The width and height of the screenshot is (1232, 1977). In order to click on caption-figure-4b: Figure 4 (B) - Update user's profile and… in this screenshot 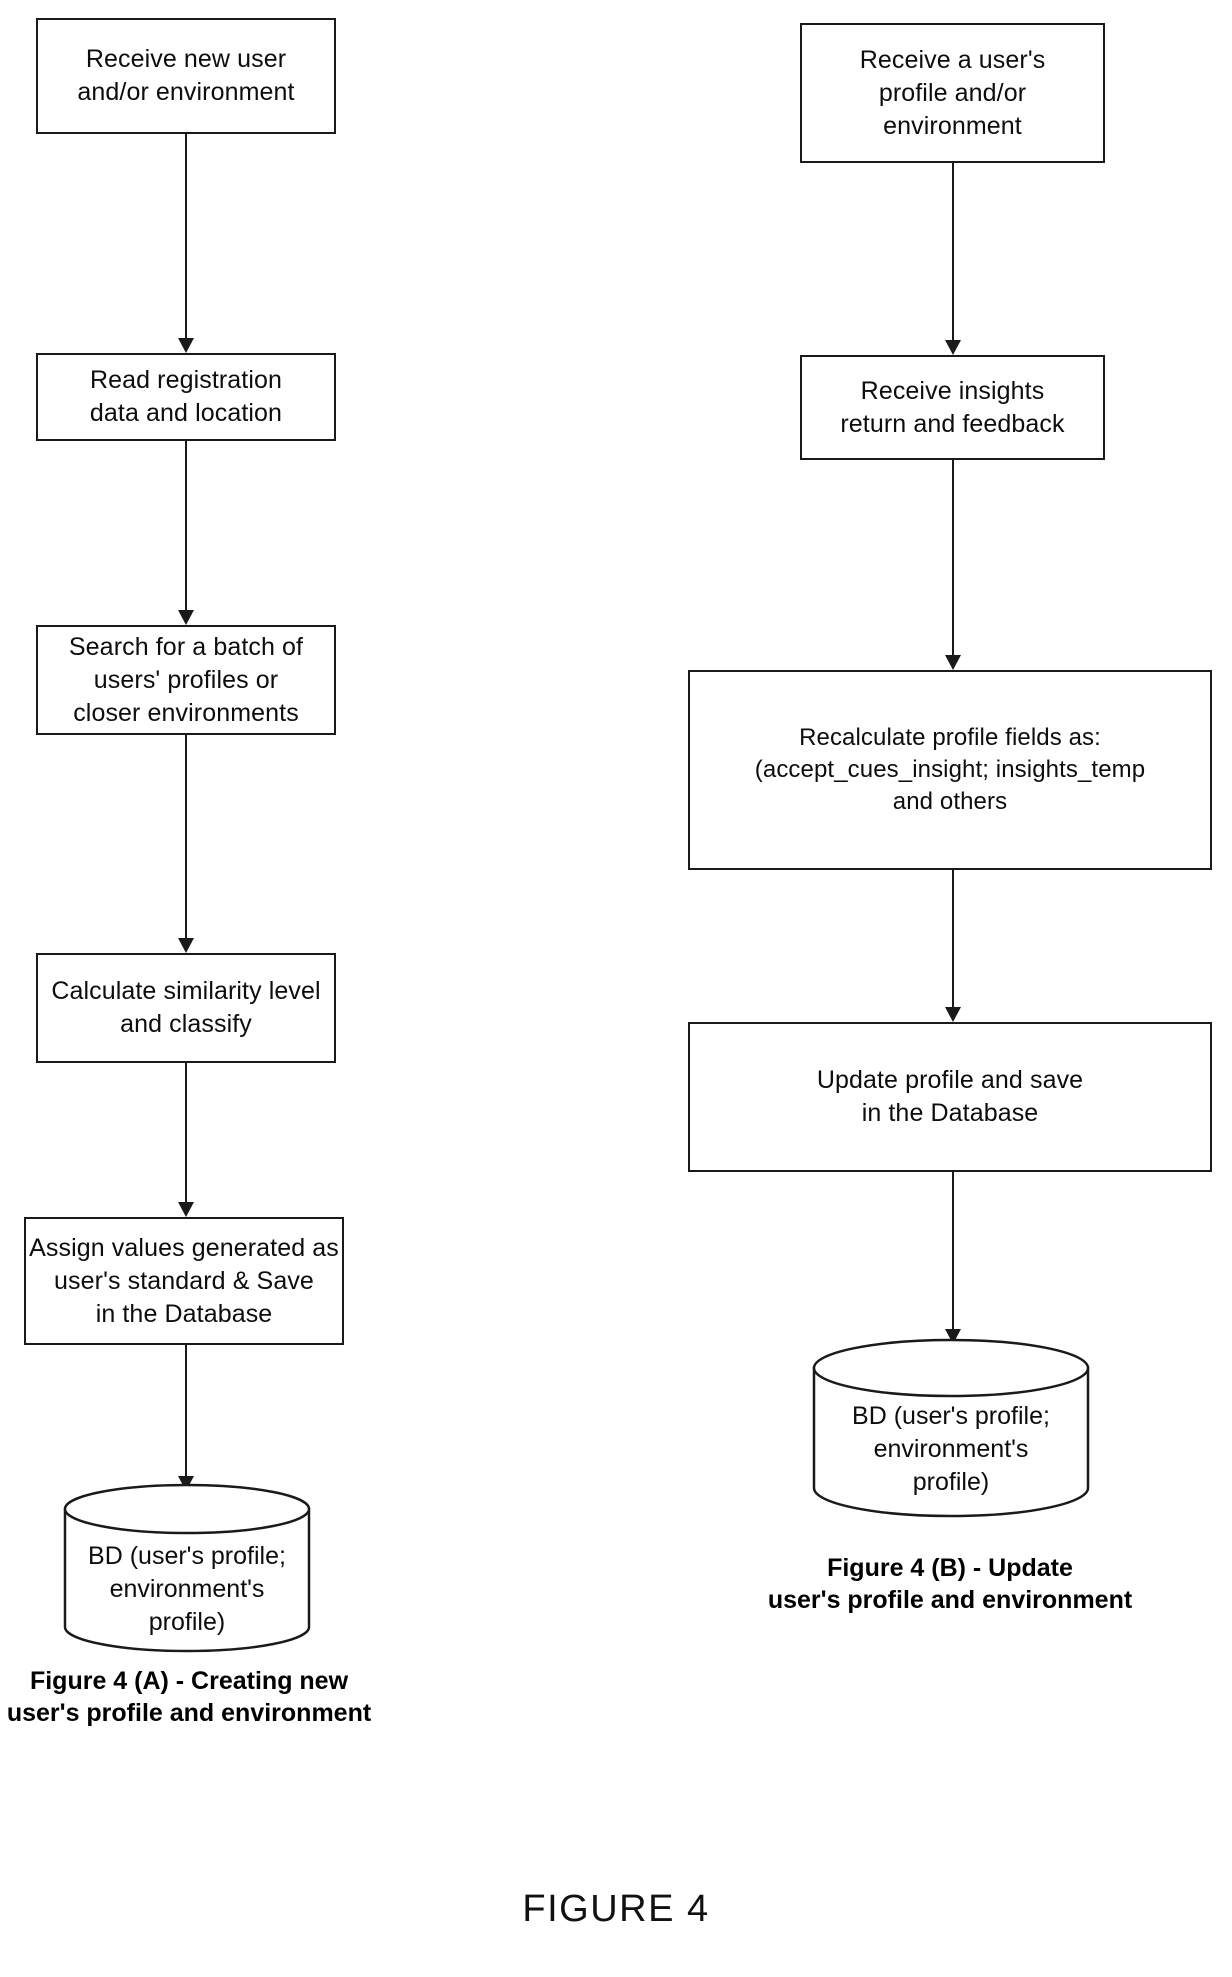, I will do `click(950, 1584)`.